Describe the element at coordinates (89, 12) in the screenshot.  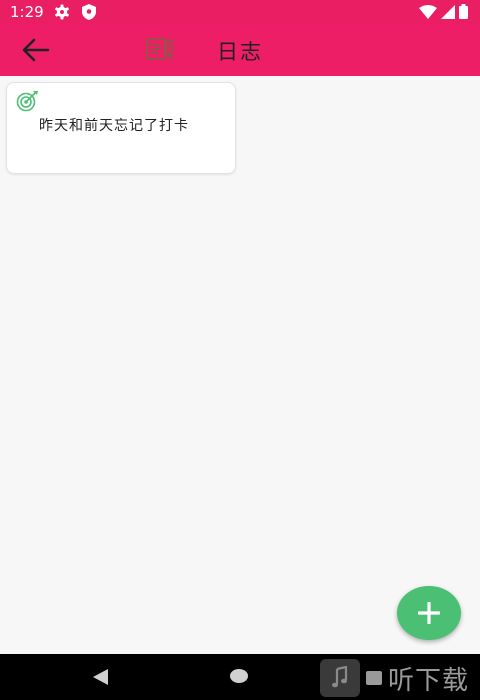
I see `shield-icon` at that location.